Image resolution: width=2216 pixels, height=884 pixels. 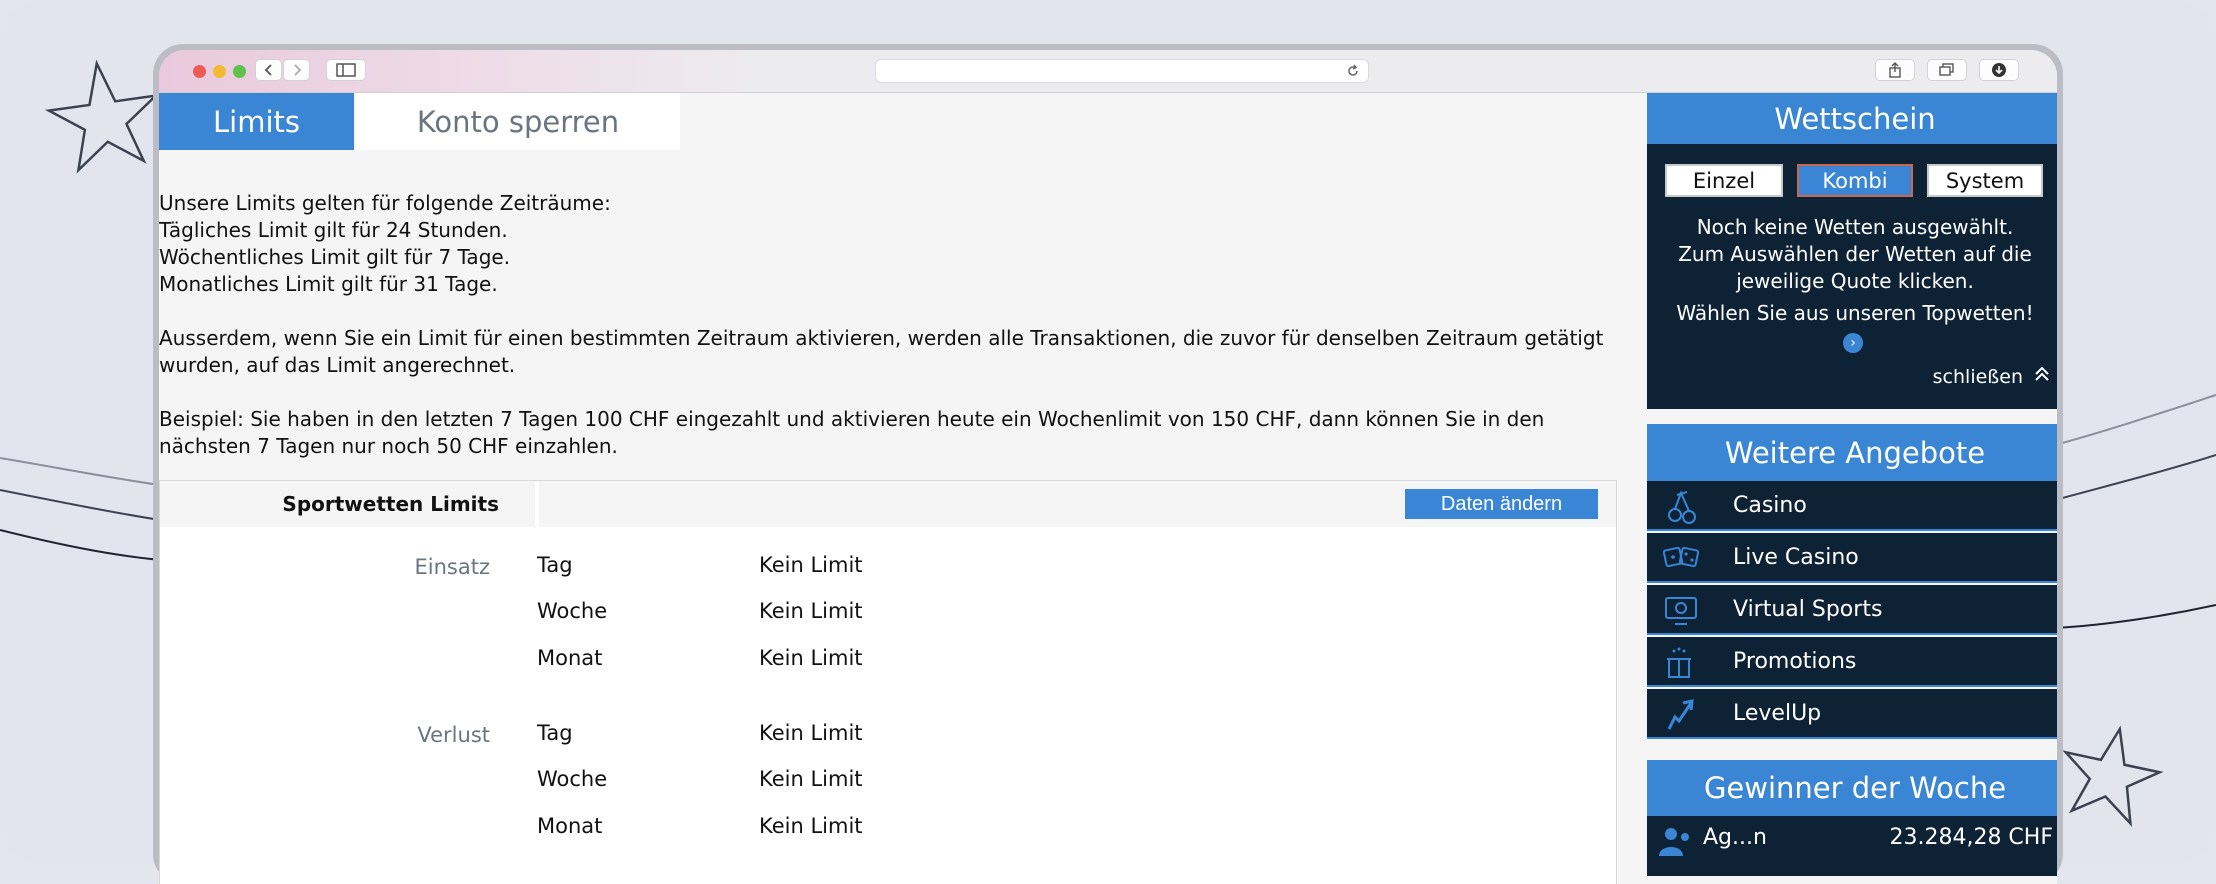 What do you see at coordinates (1679, 662) in the screenshot?
I see `gift-icon` at bounding box center [1679, 662].